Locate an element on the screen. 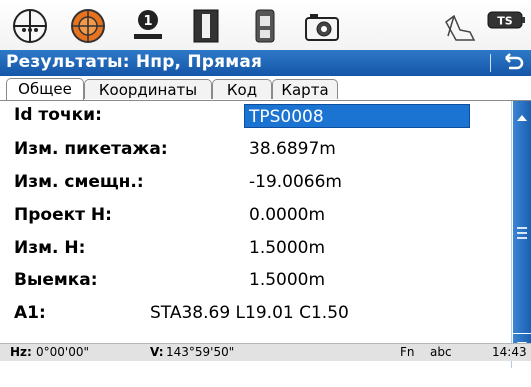 This screenshot has width=531, height=387. face-one-icon: 1 is located at coordinates (148, 26).